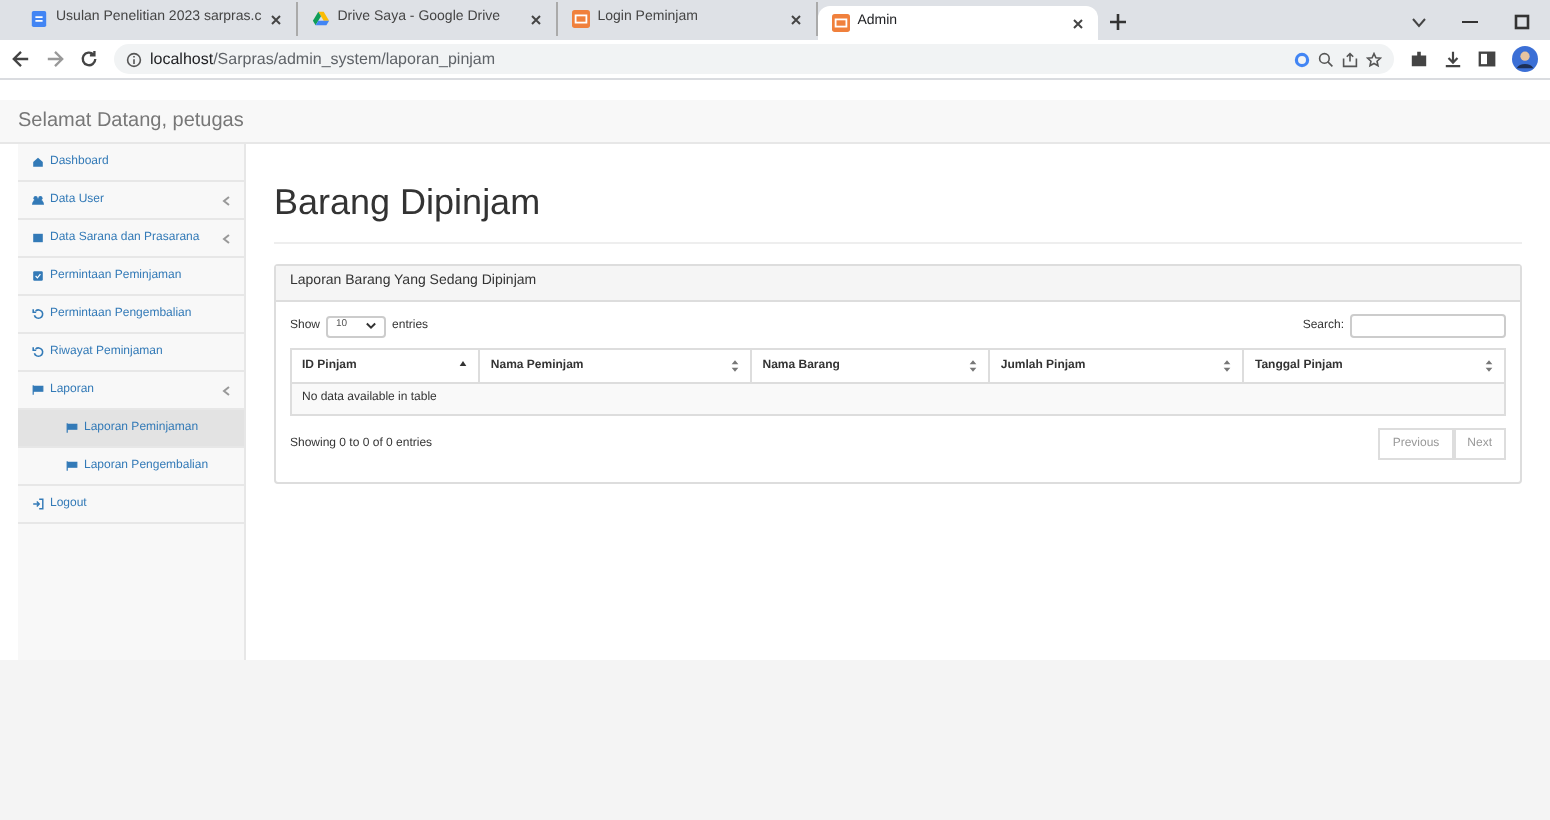 The height and width of the screenshot is (820, 1550). Describe the element at coordinates (38, 276) in the screenshot. I see `checkbox-icon` at that location.